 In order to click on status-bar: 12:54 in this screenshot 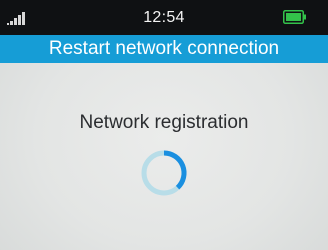, I will do `click(164, 17)`.